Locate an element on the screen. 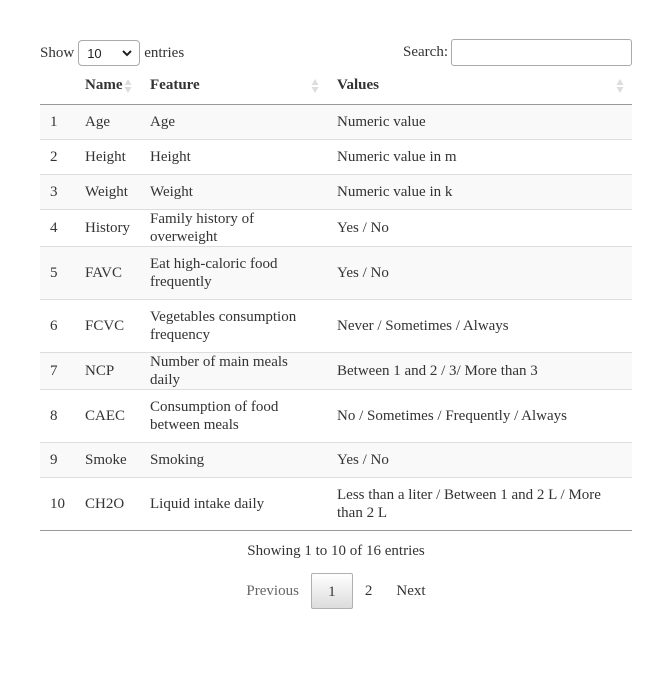 This screenshot has width=646, height=682. cell-index: 2 is located at coordinates (57, 156).